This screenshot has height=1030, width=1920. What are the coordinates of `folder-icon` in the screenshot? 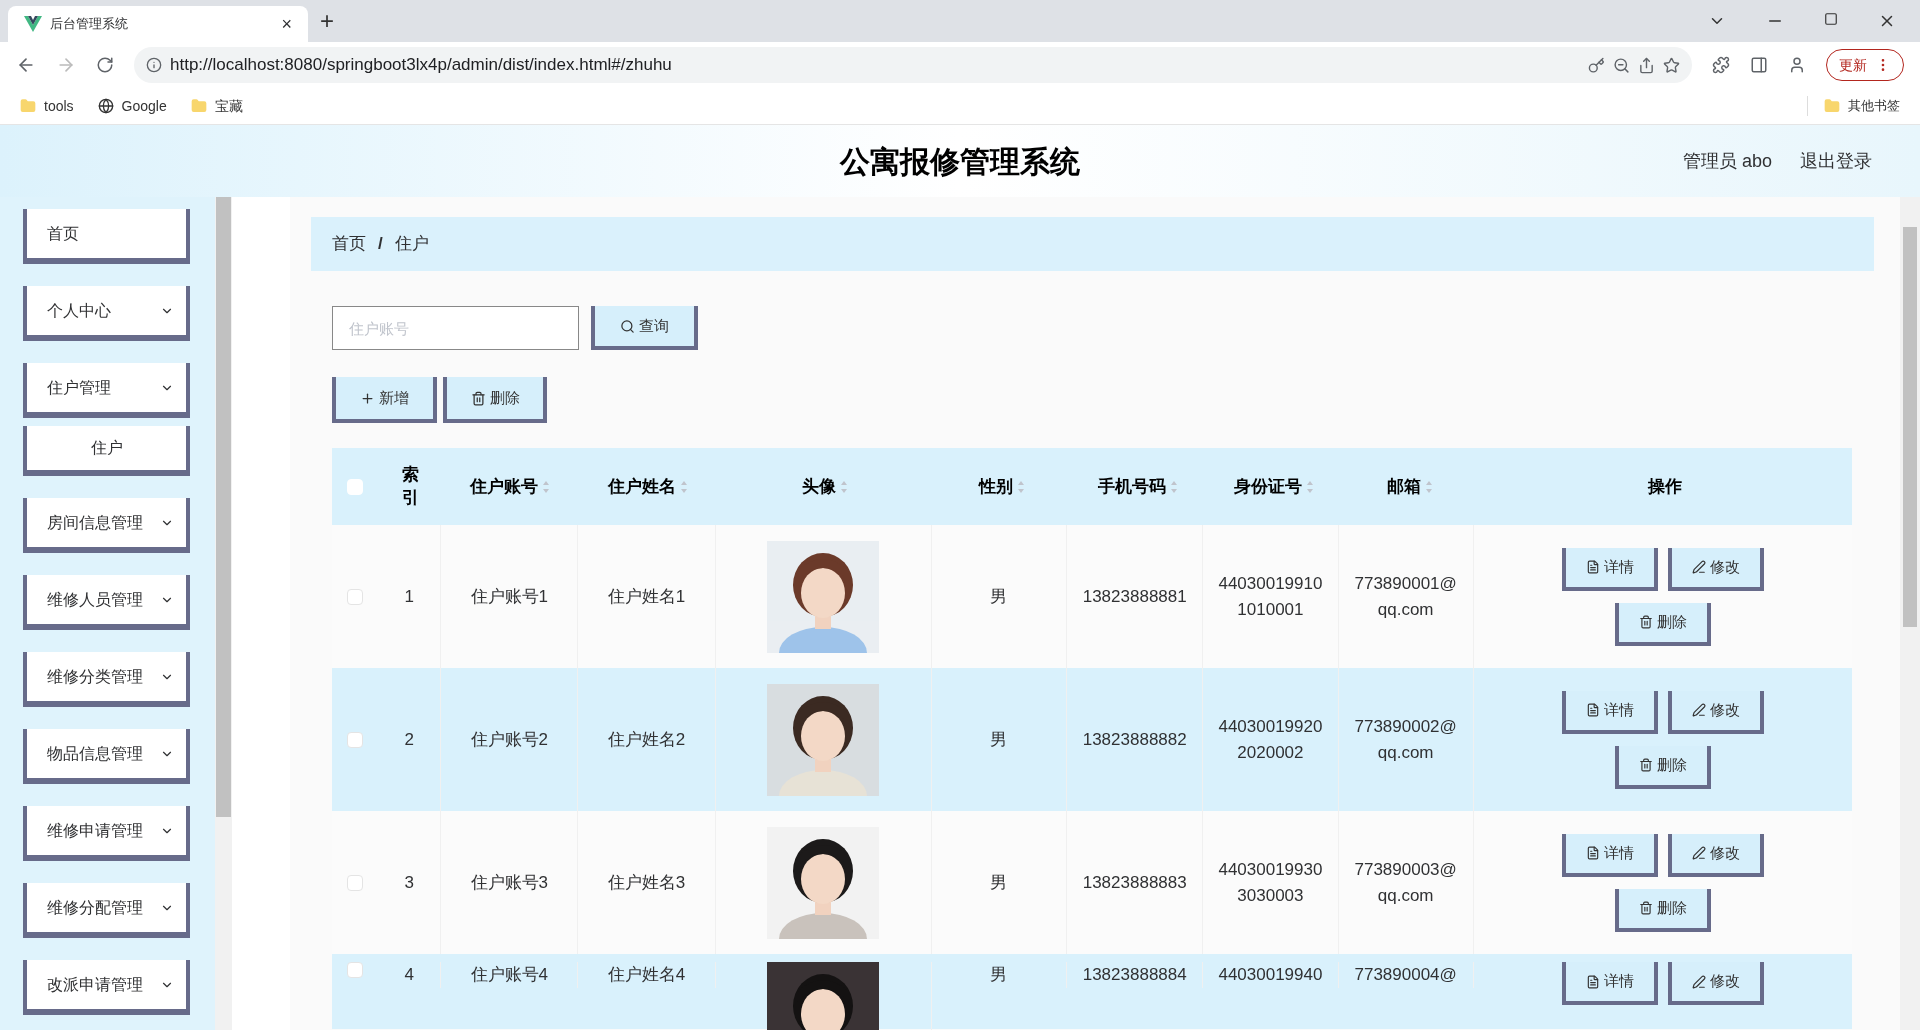 It's located at (28, 106).